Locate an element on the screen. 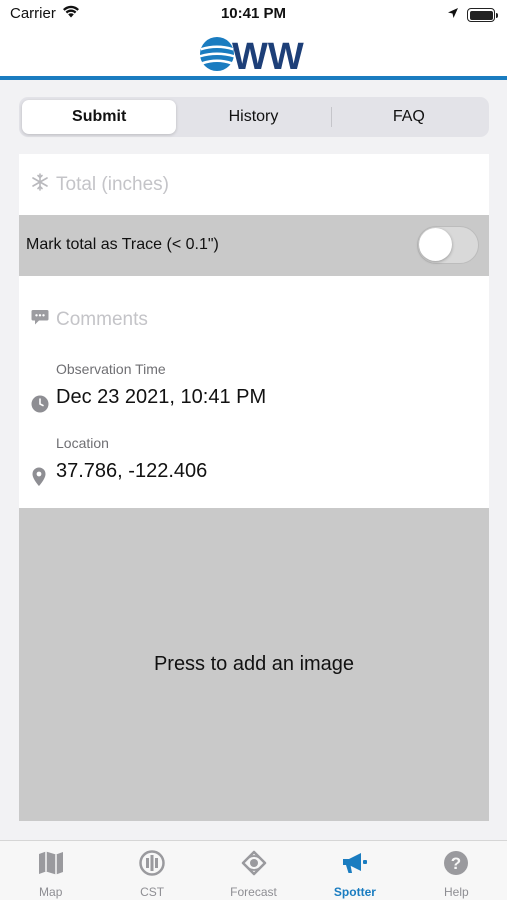 The image size is (507, 900). help-icon: ? is located at coordinates (456, 865).